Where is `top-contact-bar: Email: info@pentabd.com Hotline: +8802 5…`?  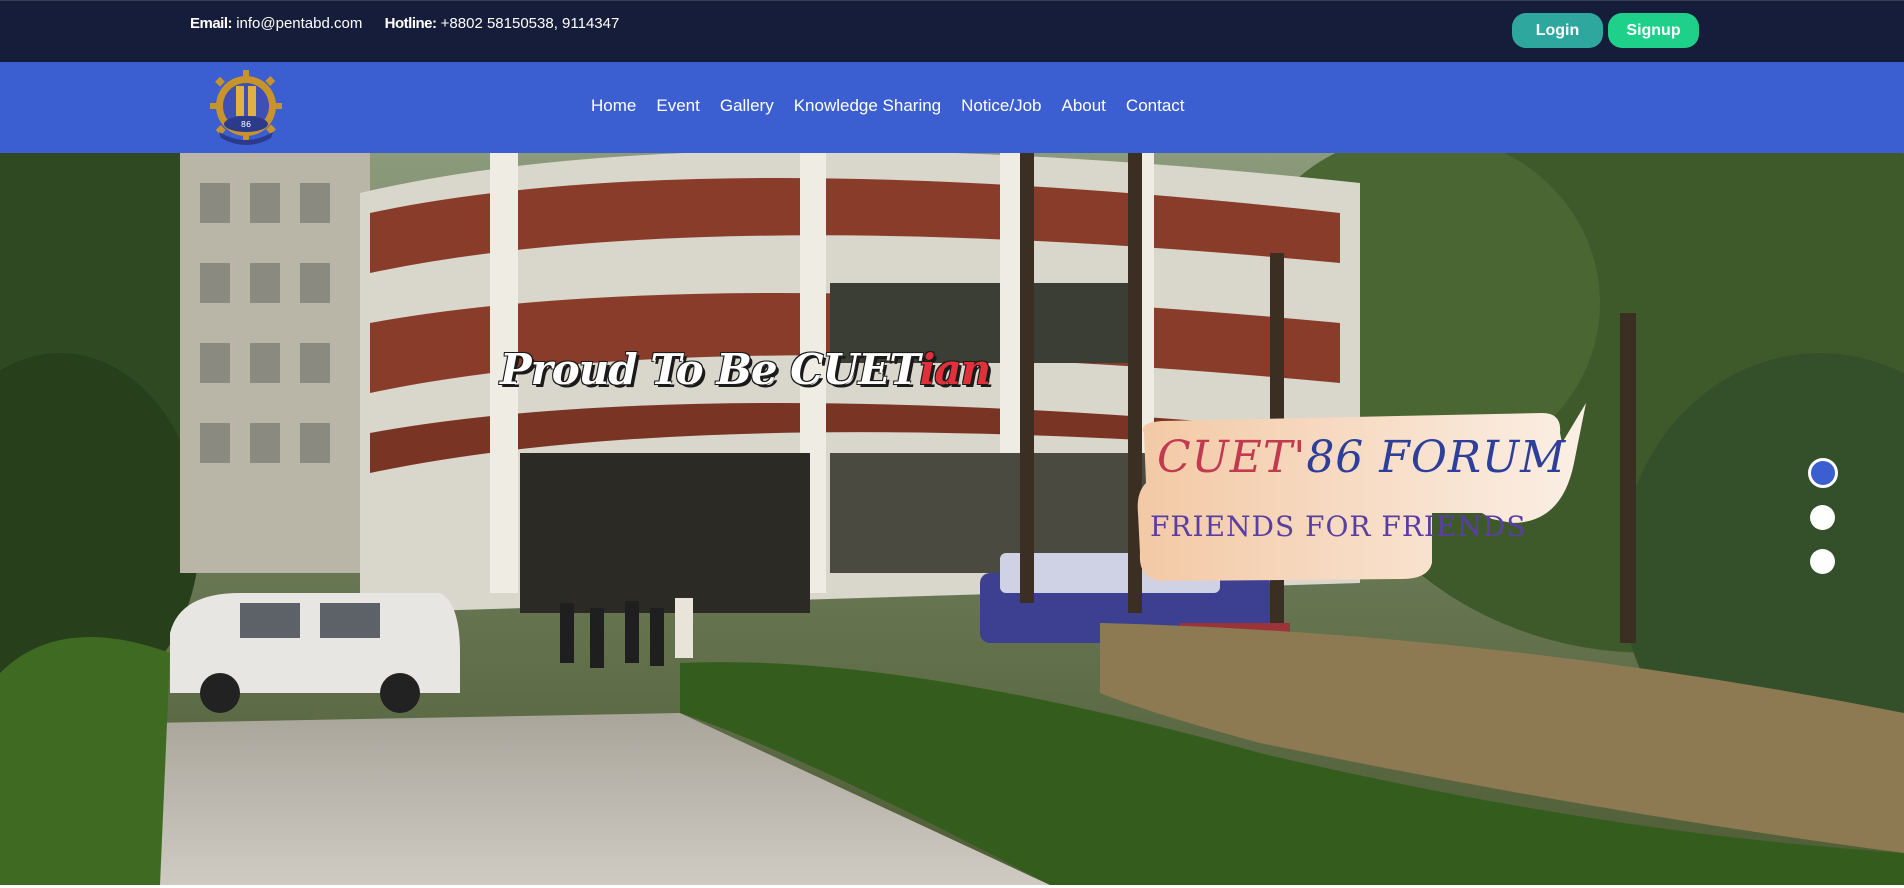
top-contact-bar: Email: info@pentabd.com Hotline: +8802 5… is located at coordinates (952, 31).